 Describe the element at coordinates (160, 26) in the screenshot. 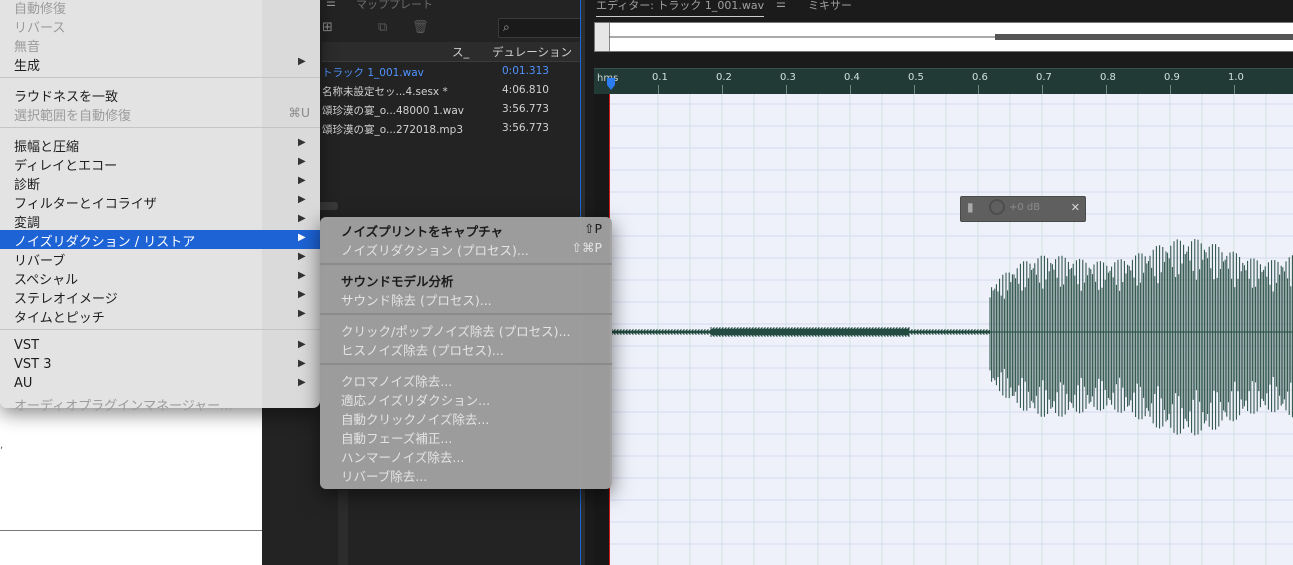

I see `menu-item: リバース` at that location.